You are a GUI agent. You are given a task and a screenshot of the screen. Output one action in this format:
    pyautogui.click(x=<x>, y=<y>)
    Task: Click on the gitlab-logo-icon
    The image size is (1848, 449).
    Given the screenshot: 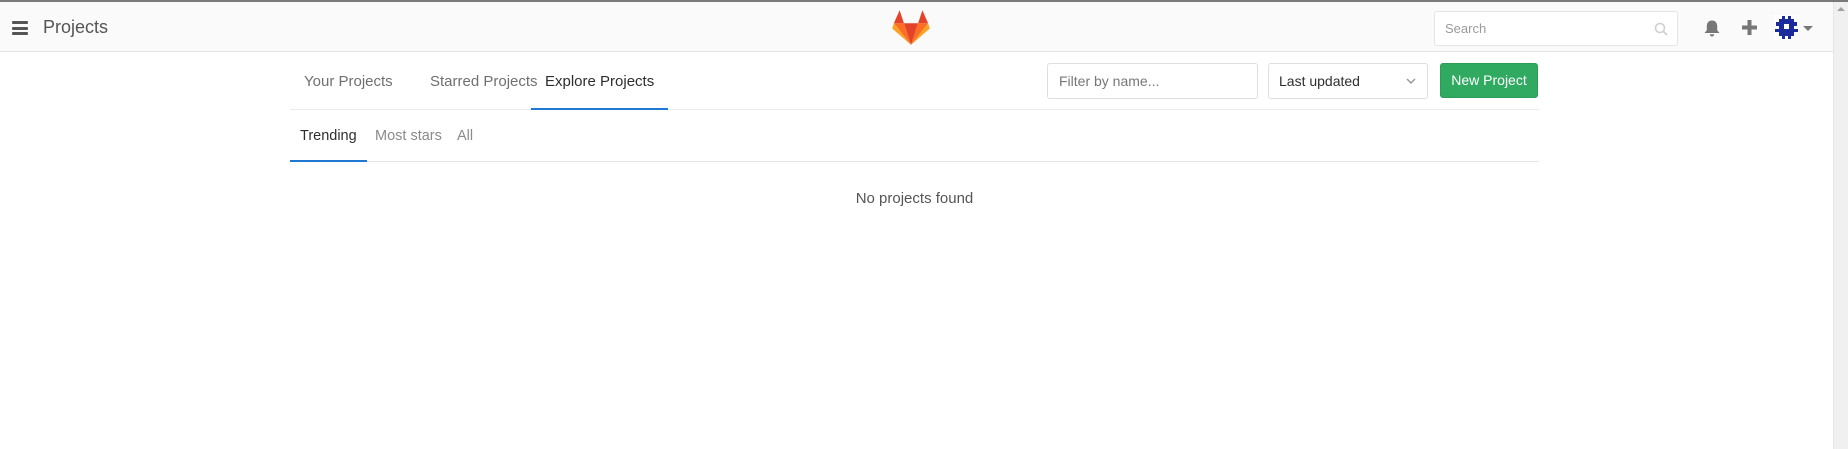 What is the action you would take?
    pyautogui.click(x=911, y=28)
    